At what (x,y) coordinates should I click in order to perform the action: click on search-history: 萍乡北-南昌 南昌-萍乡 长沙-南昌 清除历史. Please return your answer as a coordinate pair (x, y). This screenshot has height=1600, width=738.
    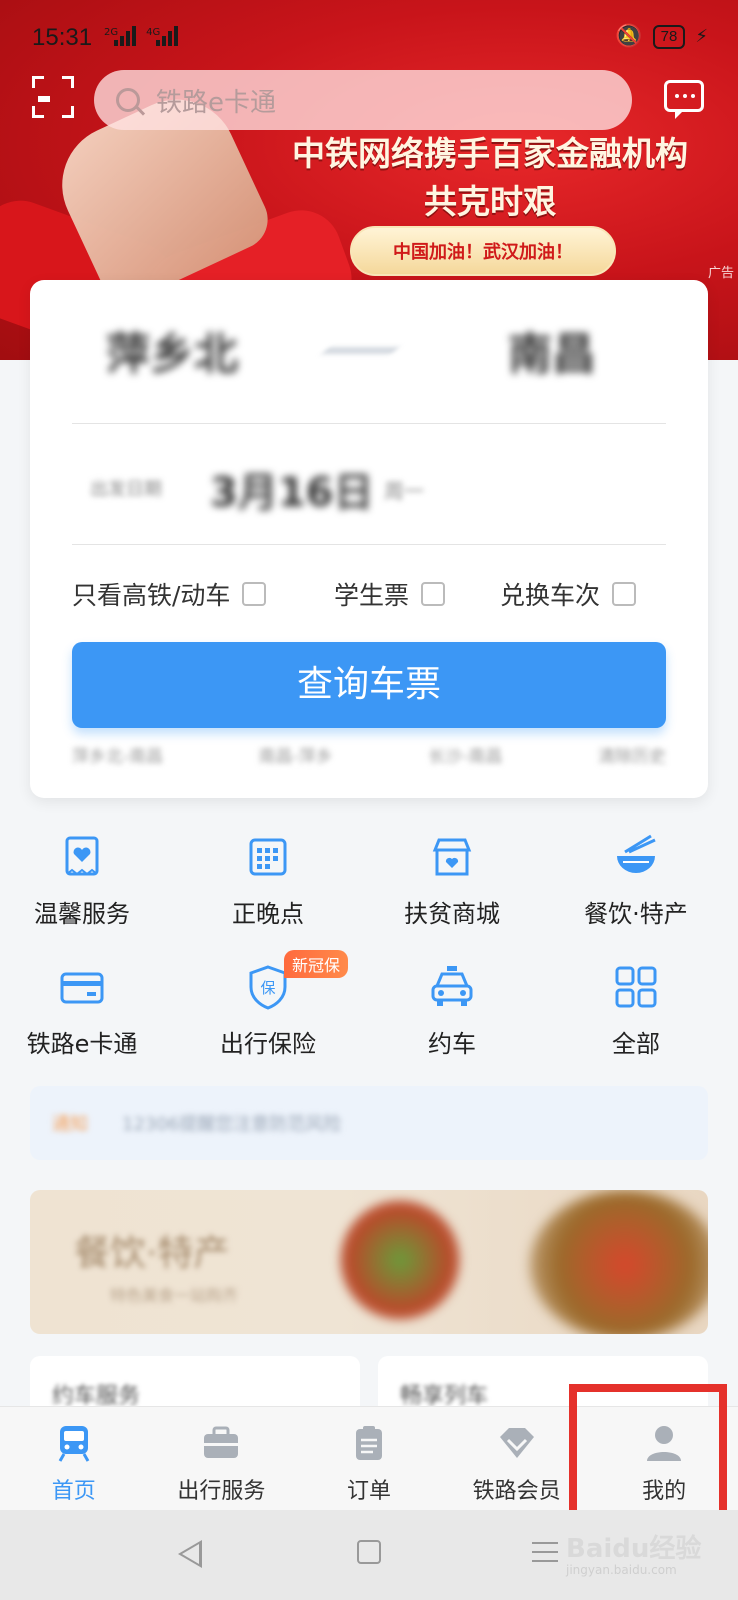
    Looking at the image, I should click on (369, 754).